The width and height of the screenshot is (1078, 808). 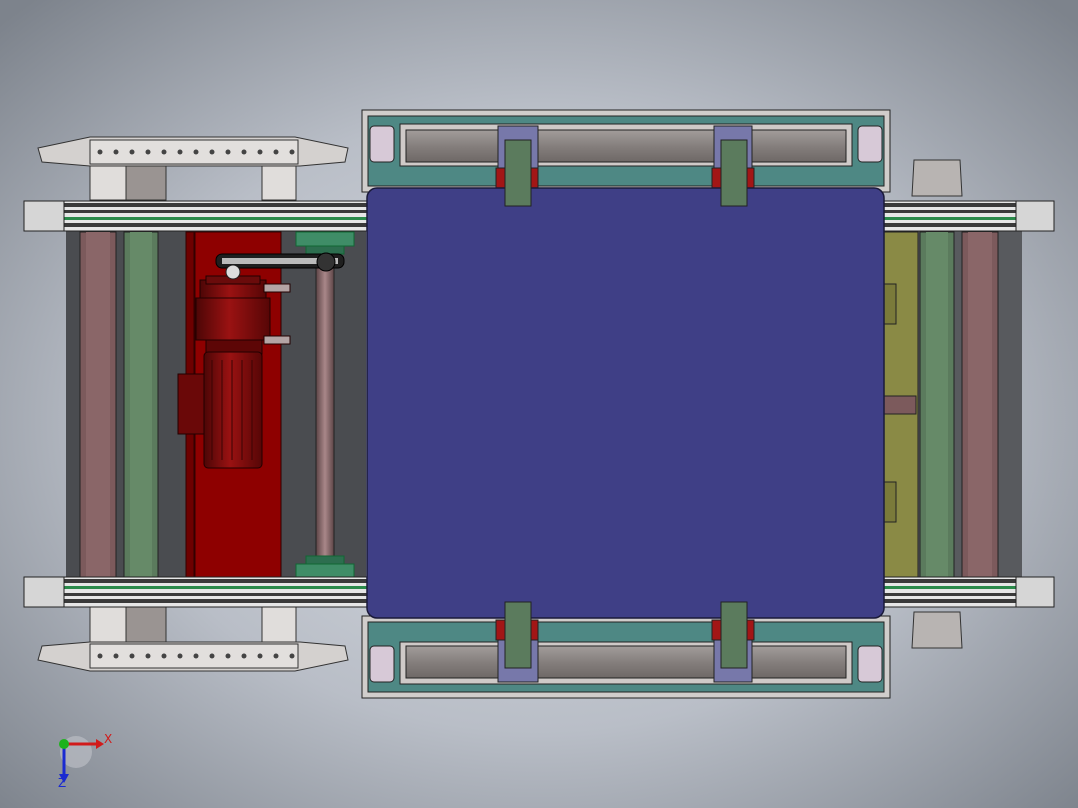 What do you see at coordinates (518, 635) in the screenshot?
I see `clamp-block-bottom-left` at bounding box center [518, 635].